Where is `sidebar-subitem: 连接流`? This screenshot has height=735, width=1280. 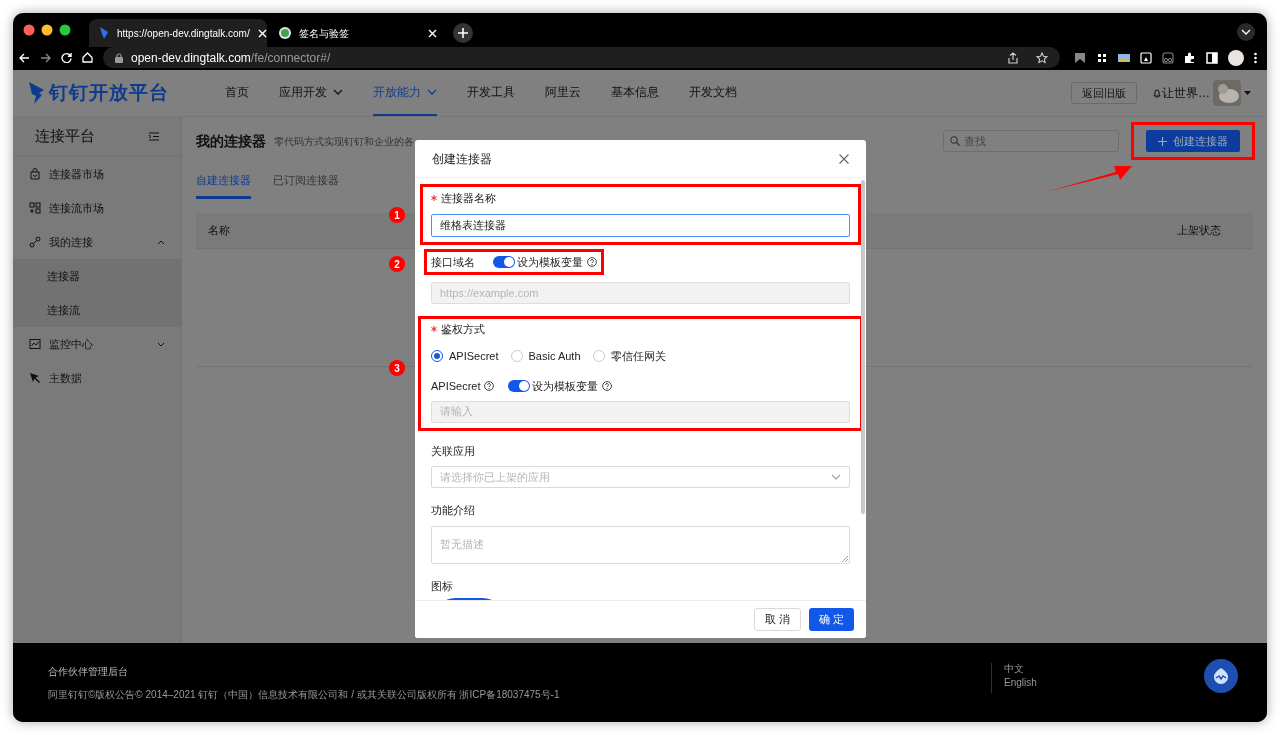
sidebar-subitem: 连接流 is located at coordinates (97, 310).